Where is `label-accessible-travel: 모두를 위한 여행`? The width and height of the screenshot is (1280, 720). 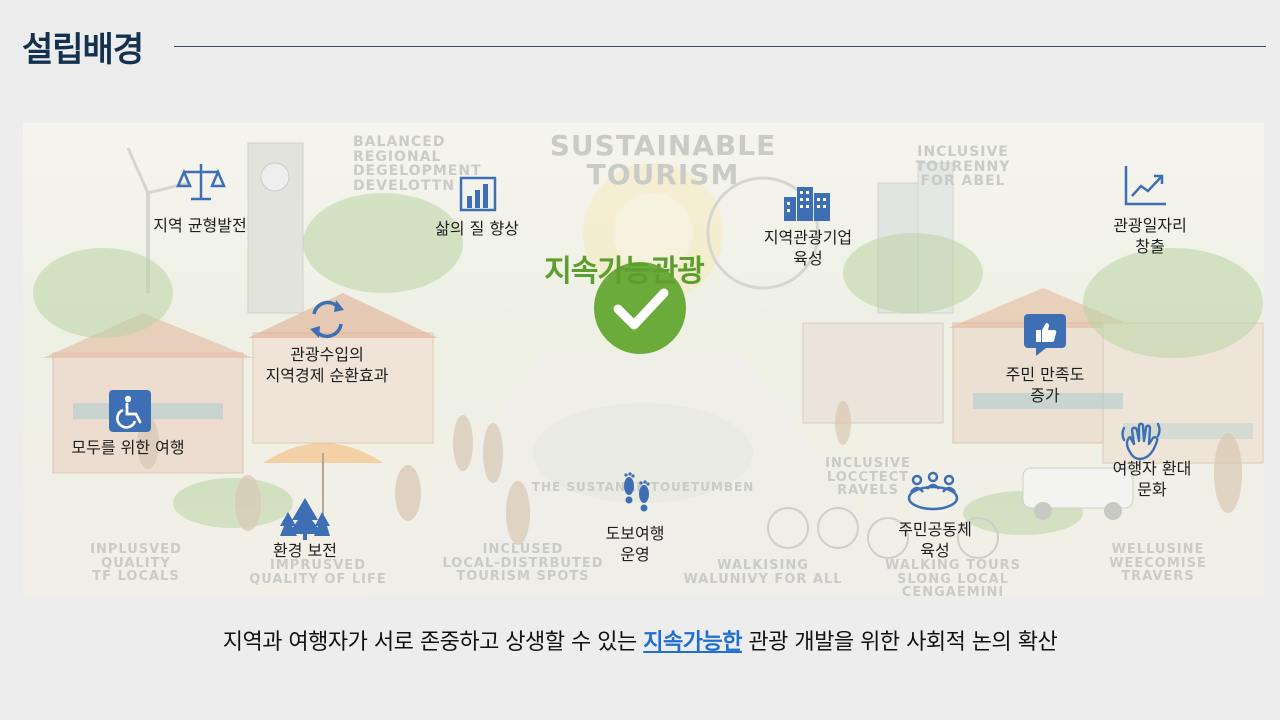
label-accessible-travel: 모두를 위한 여행 is located at coordinates (128, 447).